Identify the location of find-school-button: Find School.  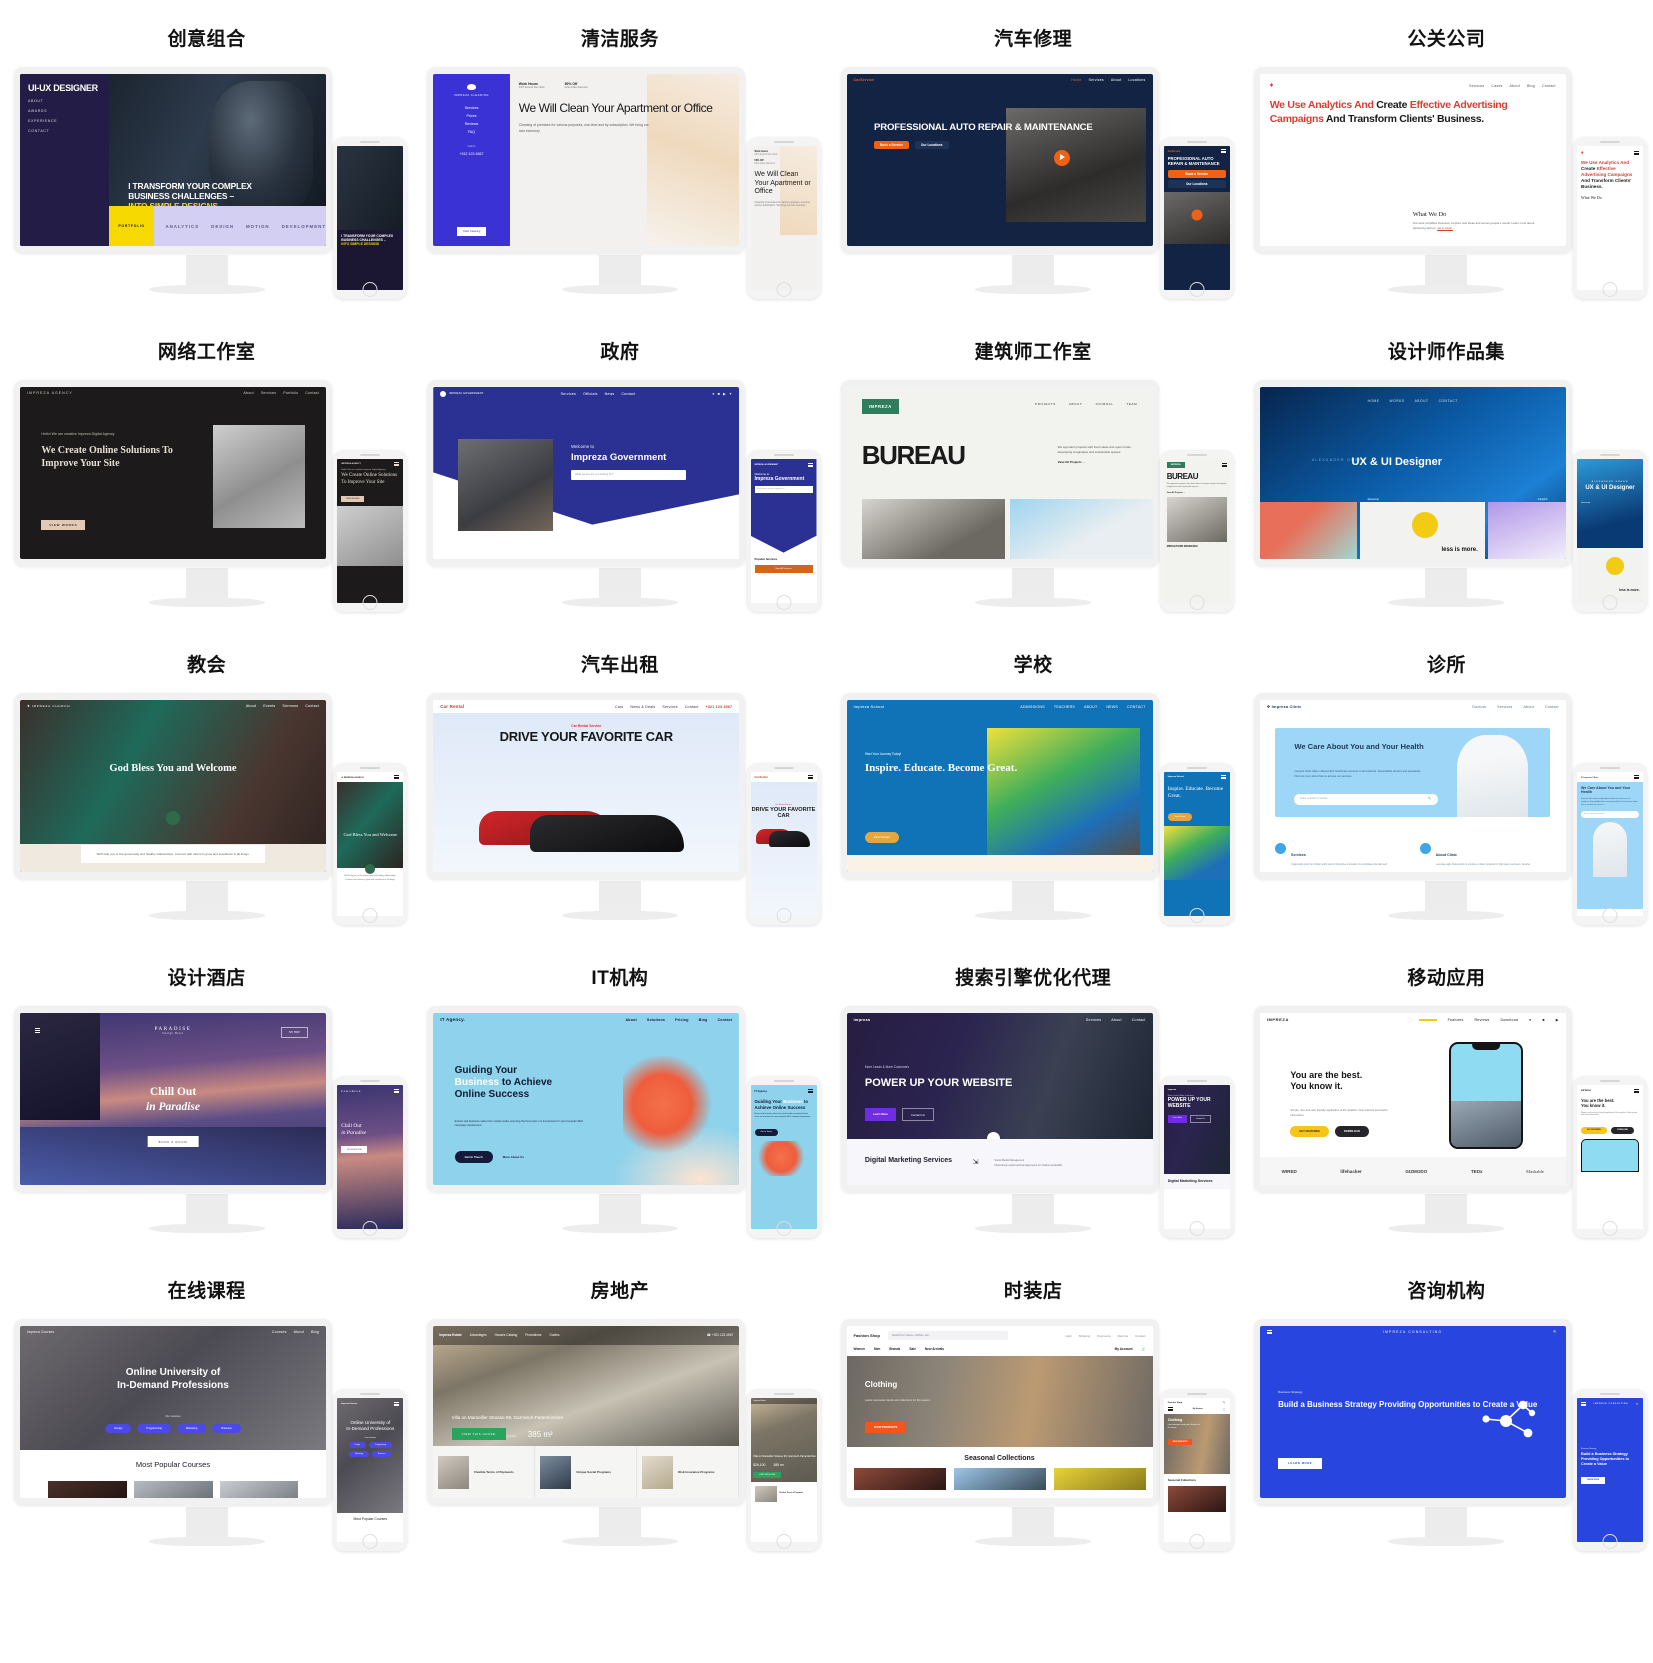
(881, 837).